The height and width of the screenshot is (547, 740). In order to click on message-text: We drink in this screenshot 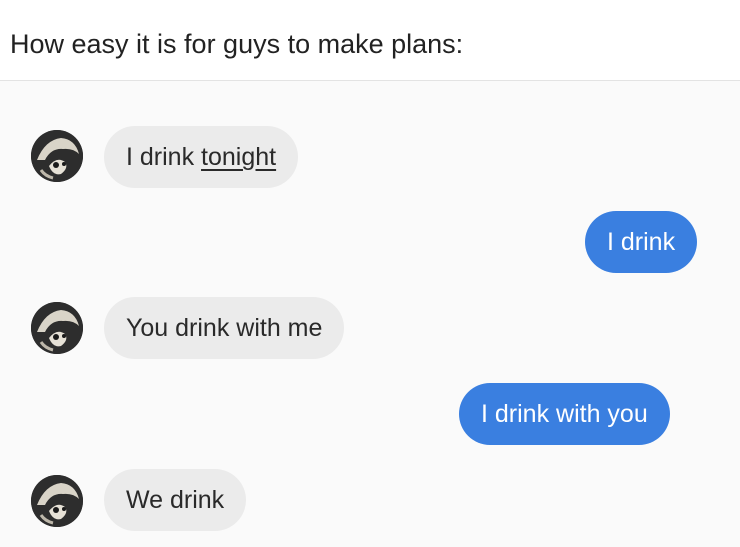, I will do `click(175, 500)`.